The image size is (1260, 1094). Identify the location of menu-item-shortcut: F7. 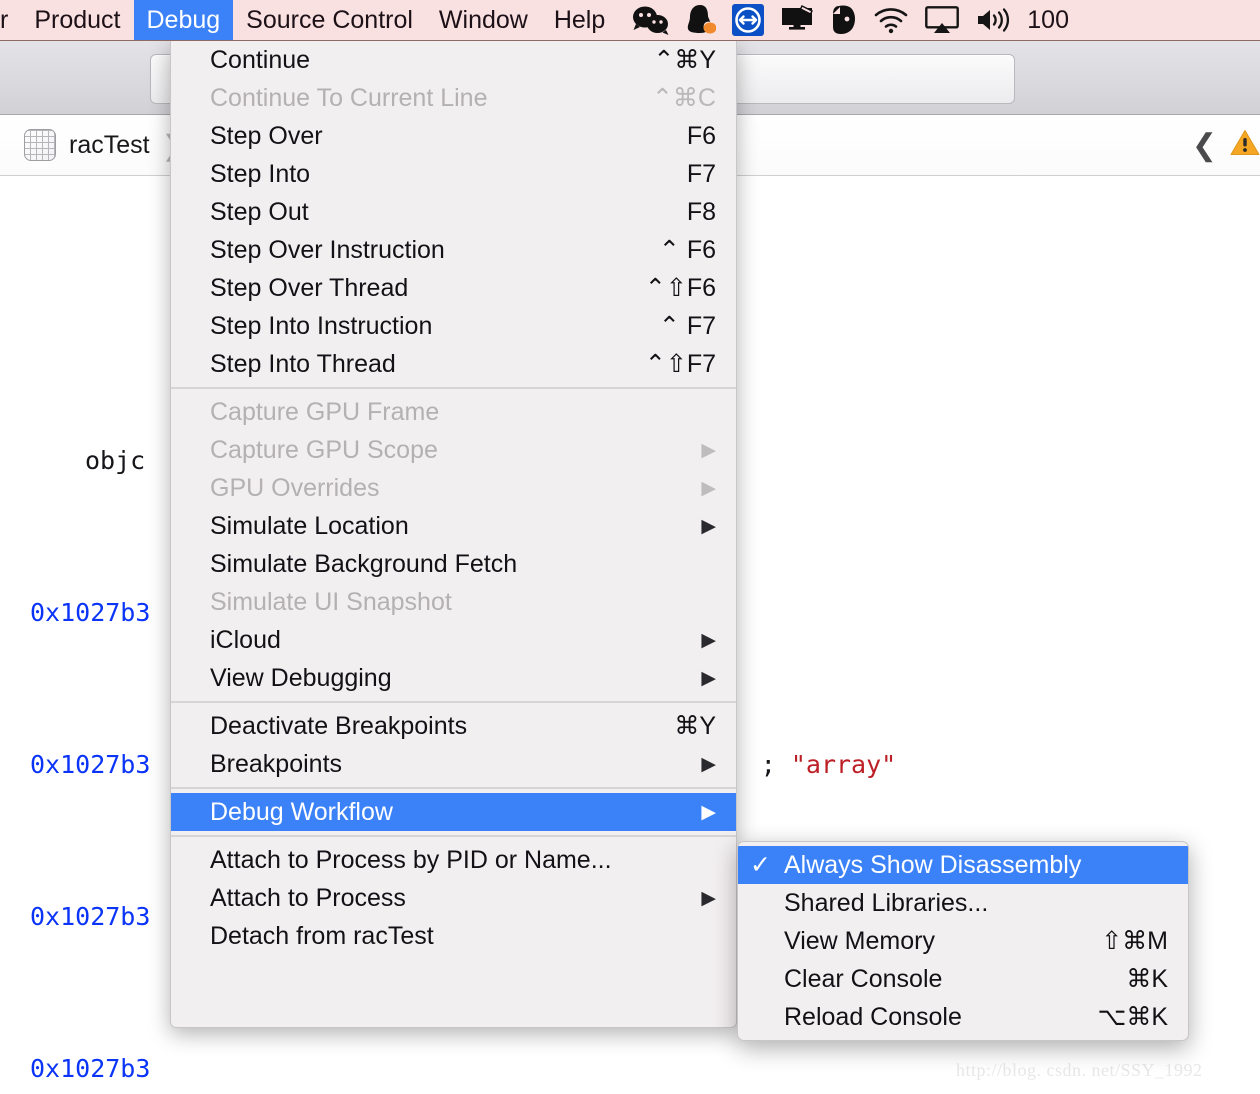
(701, 173).